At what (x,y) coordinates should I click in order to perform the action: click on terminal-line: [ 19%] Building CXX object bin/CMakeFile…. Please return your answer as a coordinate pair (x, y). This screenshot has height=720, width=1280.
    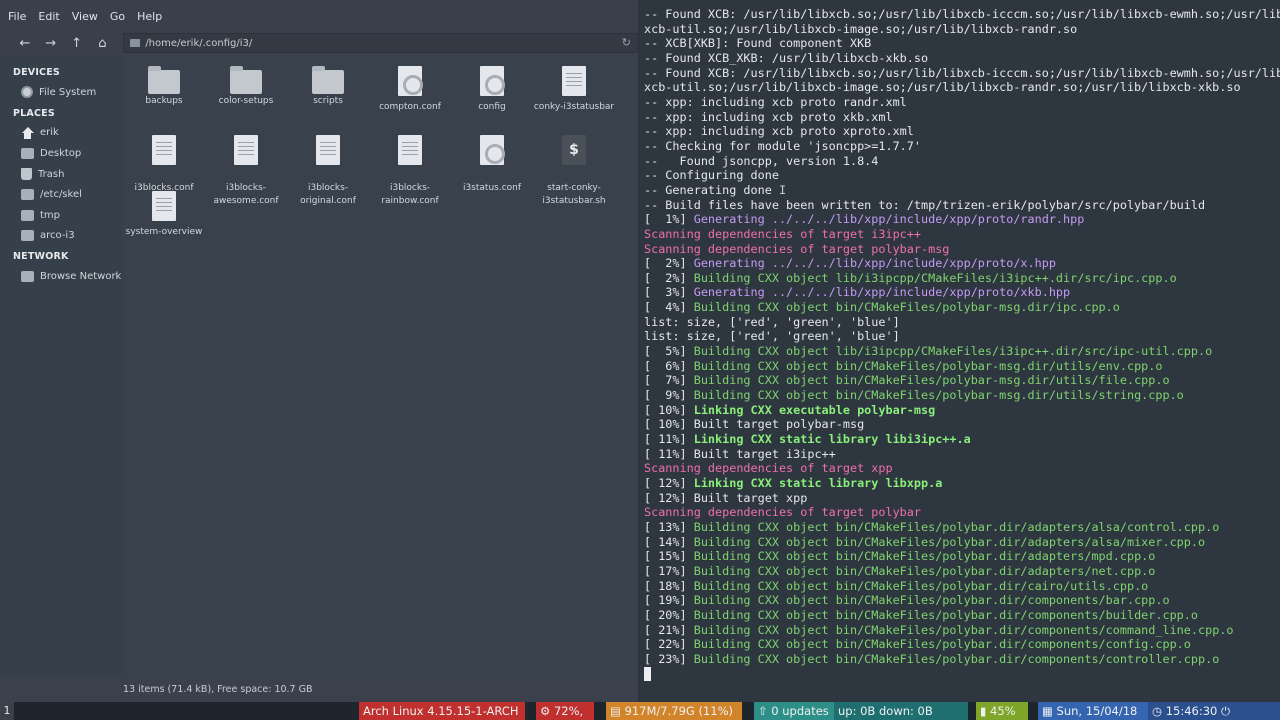
    Looking at the image, I should click on (962, 600).